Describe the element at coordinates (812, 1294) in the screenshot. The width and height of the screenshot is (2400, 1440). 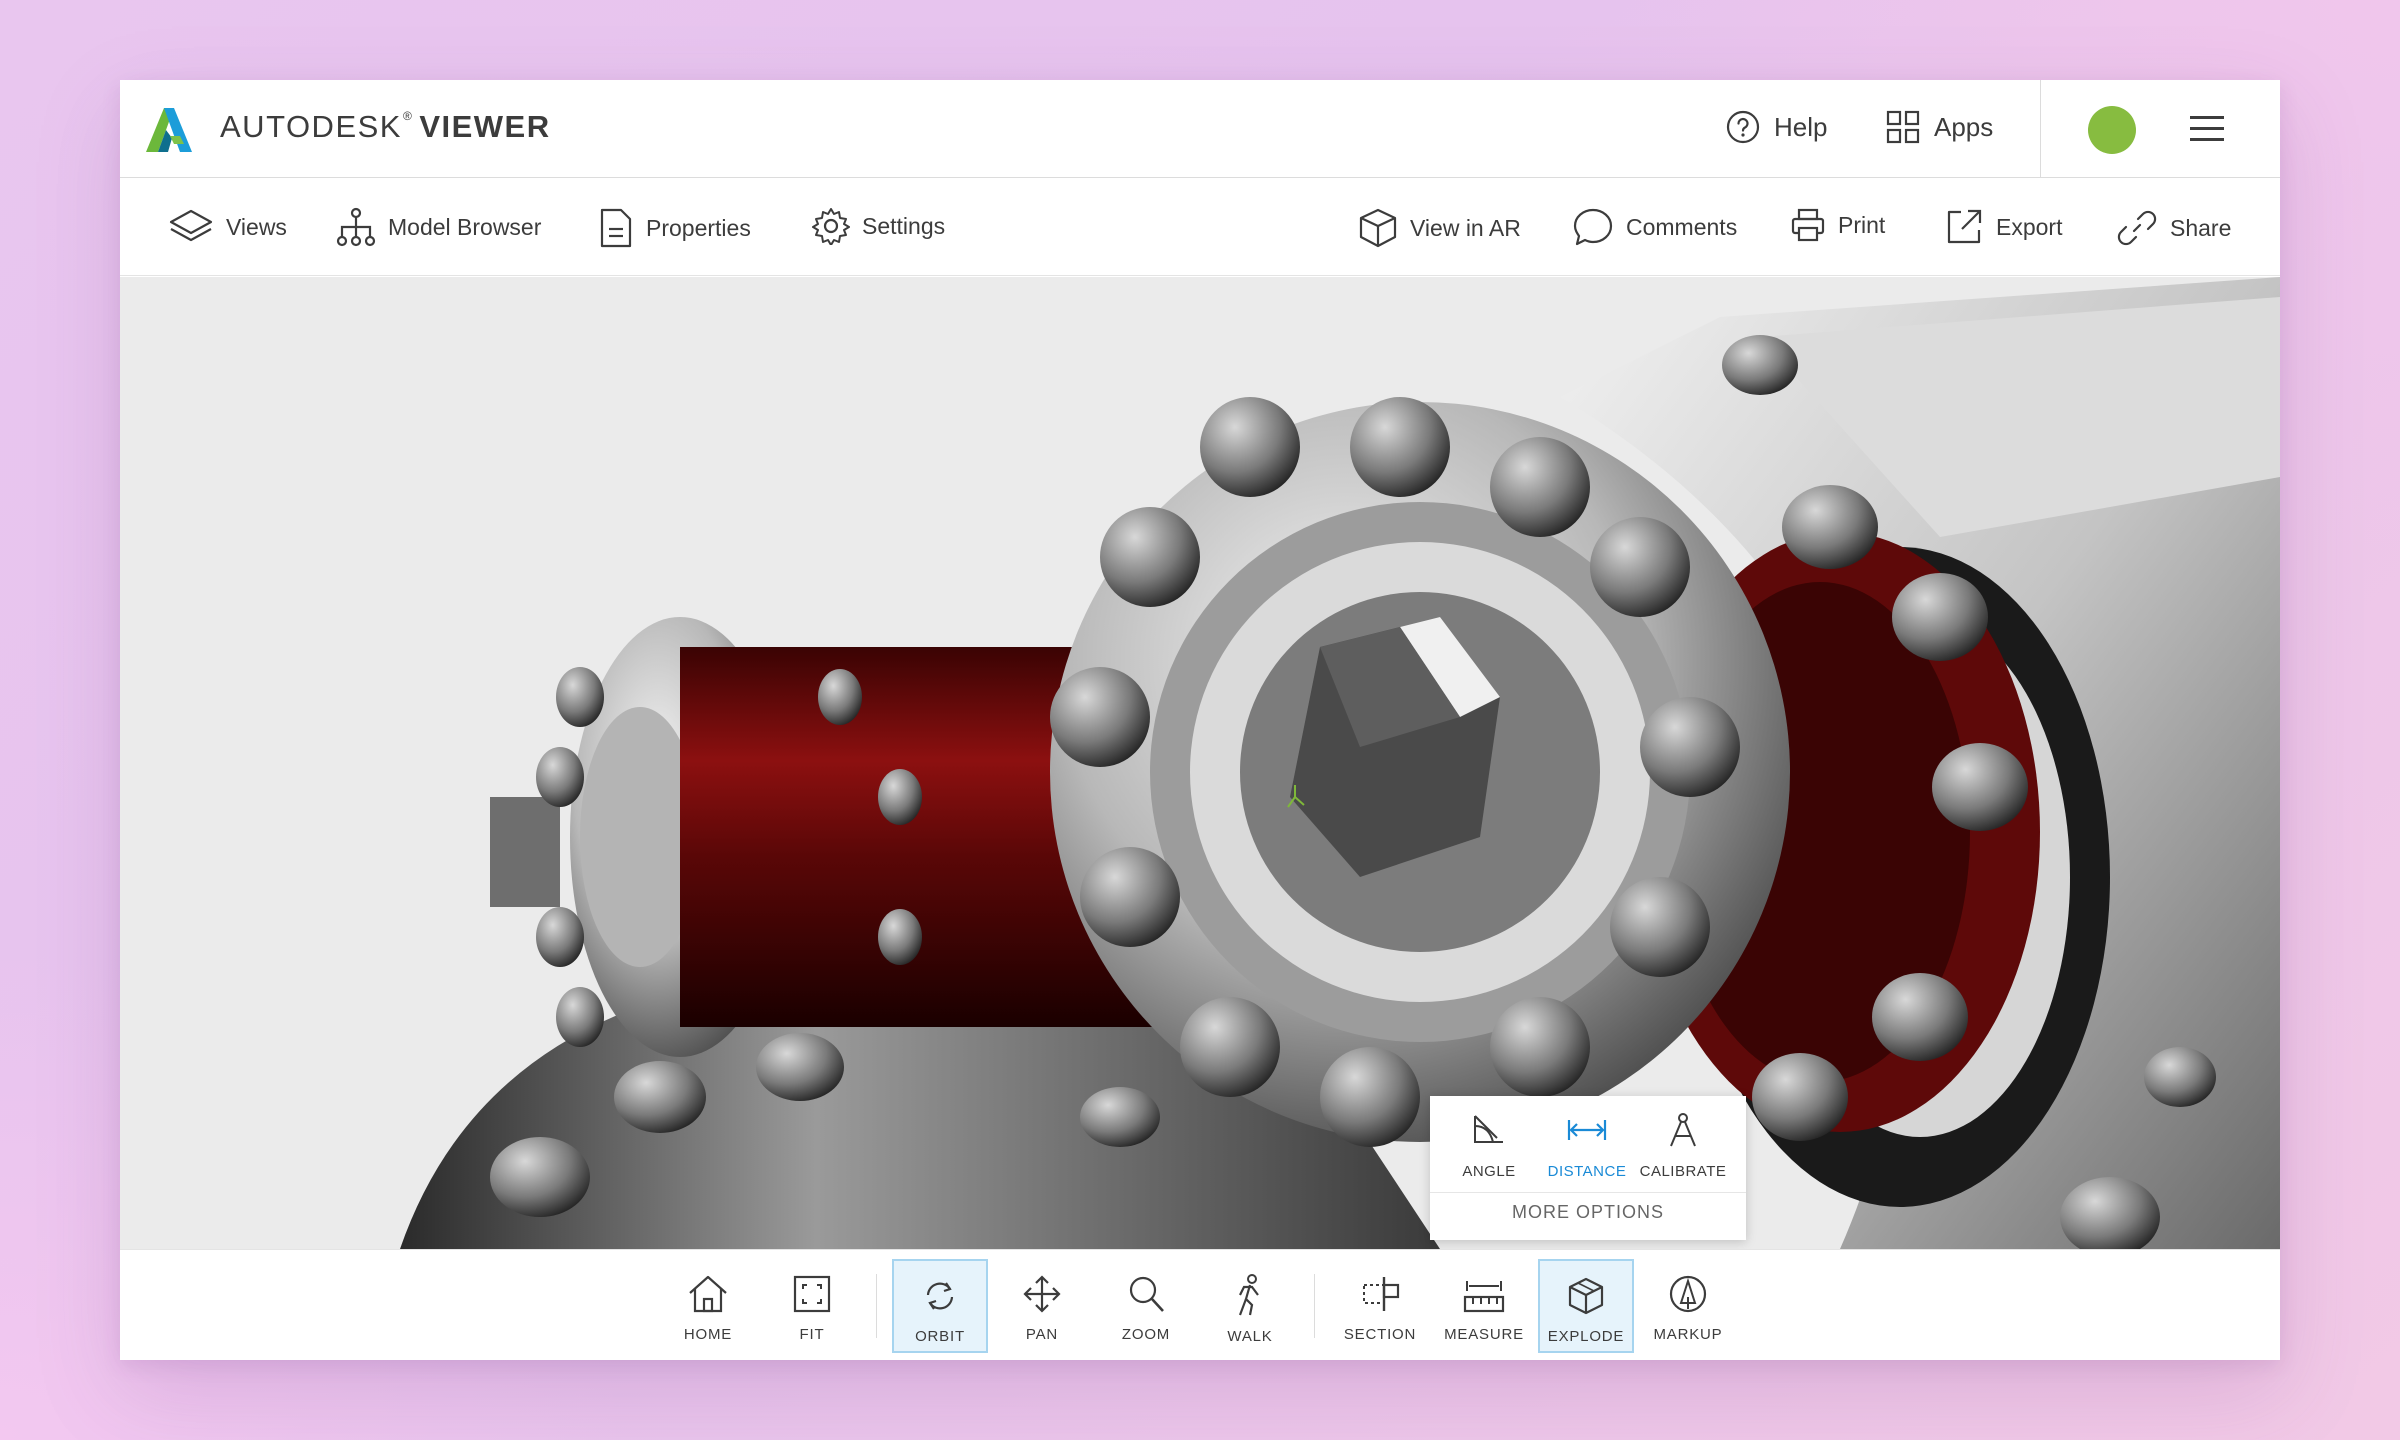
I see `fit-icon` at that location.